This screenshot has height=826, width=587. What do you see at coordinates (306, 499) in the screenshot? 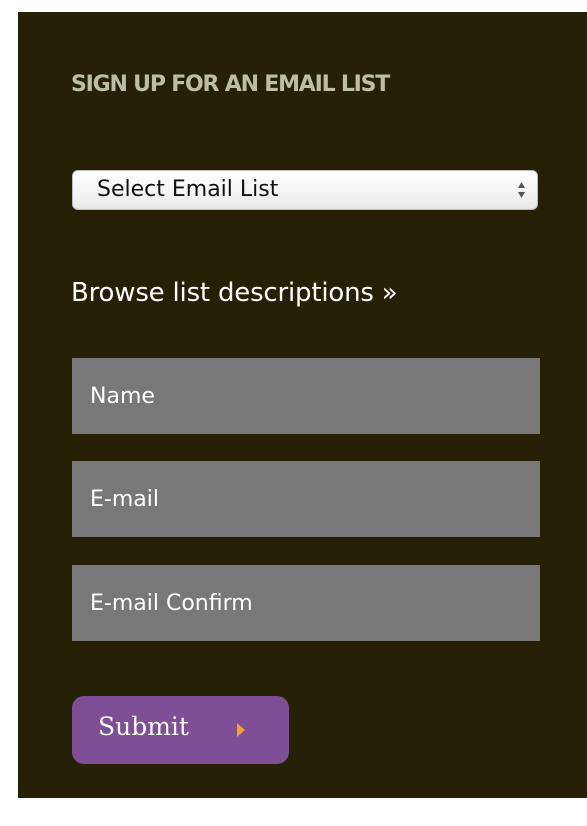
I see `email-input: E-mail` at bounding box center [306, 499].